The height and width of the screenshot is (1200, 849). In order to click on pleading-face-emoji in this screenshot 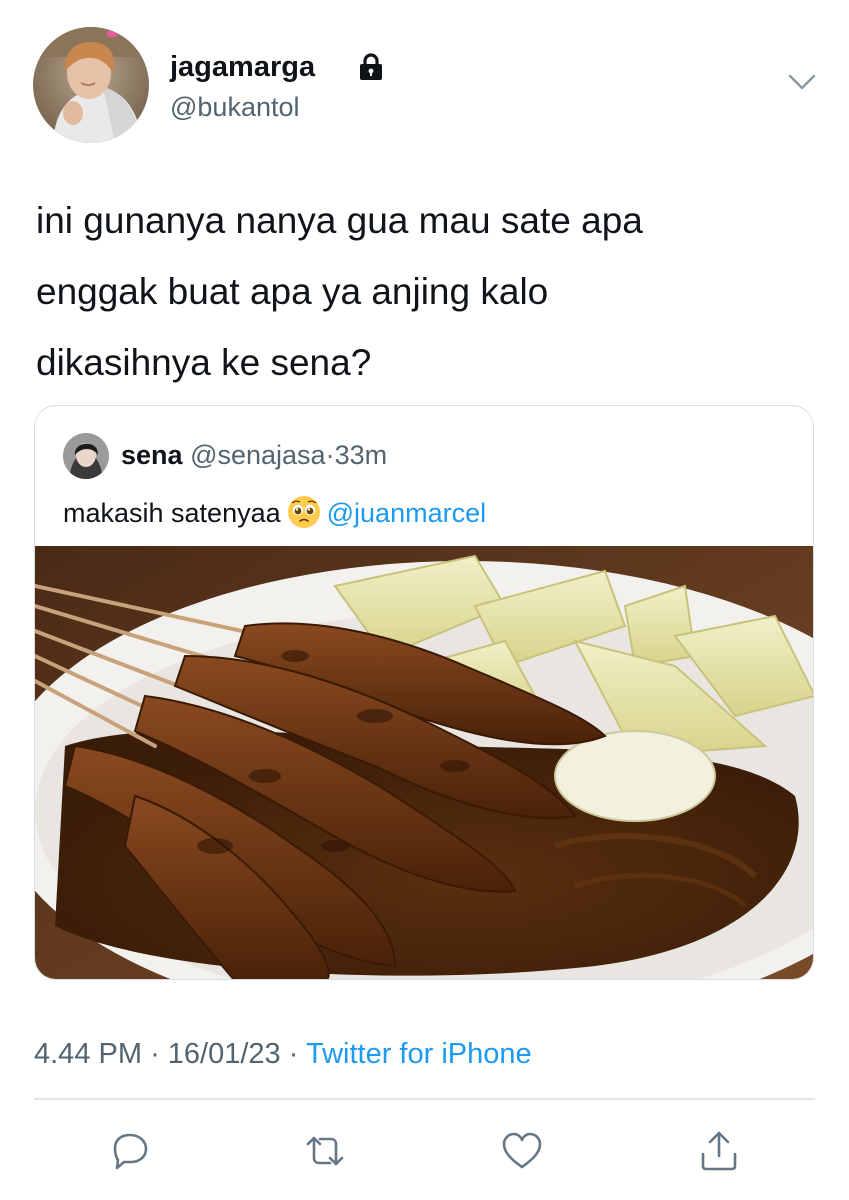, I will do `click(304, 512)`.